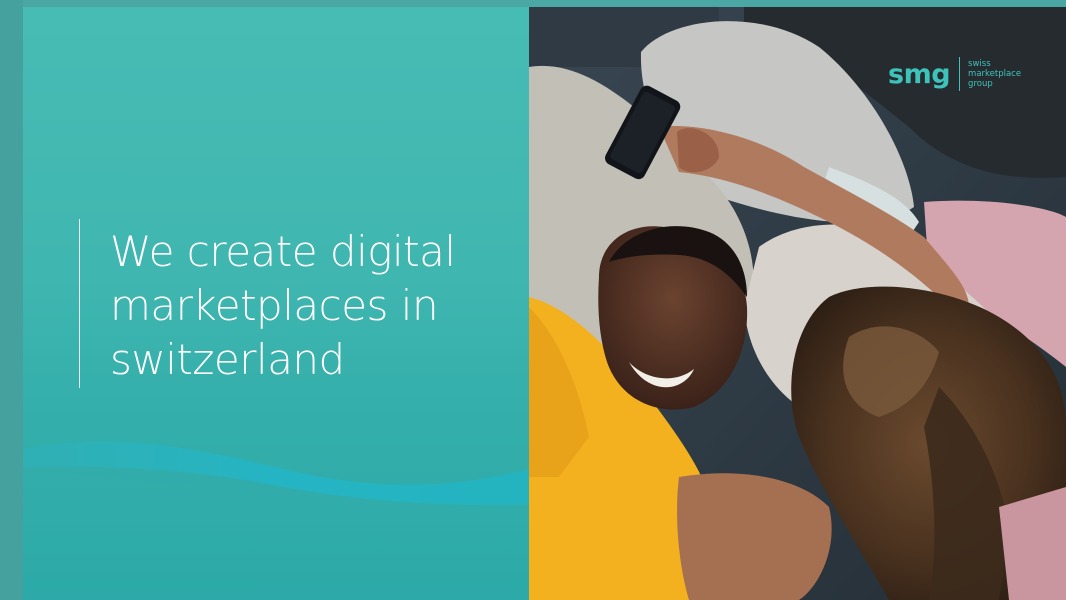  I want to click on smg-logo: smg swiss marketplace group, so click(954, 74).